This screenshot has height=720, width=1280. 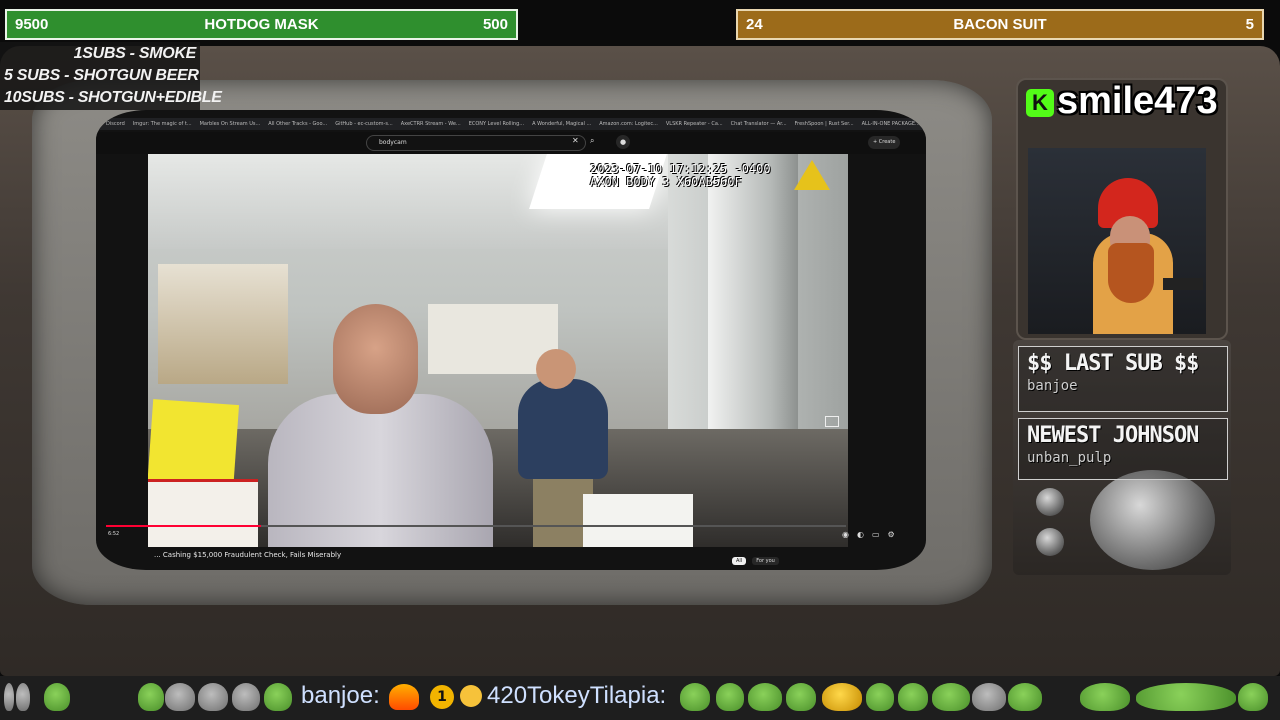 I want to click on chat-username: 420TokeyTilapia:, so click(x=577, y=695).